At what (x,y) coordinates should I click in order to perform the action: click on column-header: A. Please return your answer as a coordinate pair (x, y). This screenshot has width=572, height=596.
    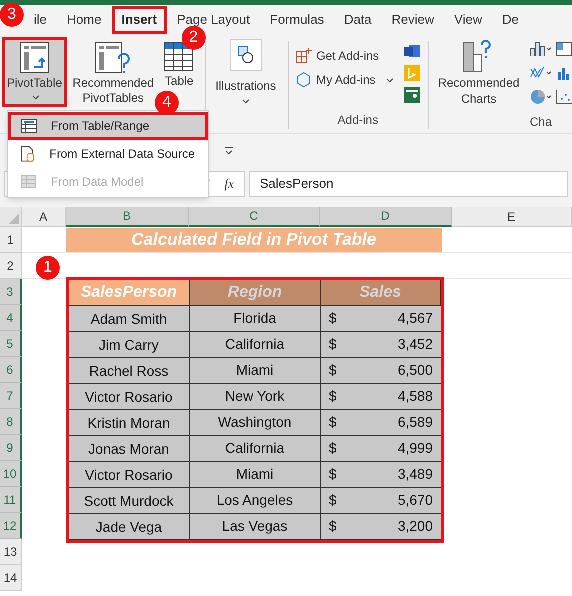
    Looking at the image, I should click on (44, 217).